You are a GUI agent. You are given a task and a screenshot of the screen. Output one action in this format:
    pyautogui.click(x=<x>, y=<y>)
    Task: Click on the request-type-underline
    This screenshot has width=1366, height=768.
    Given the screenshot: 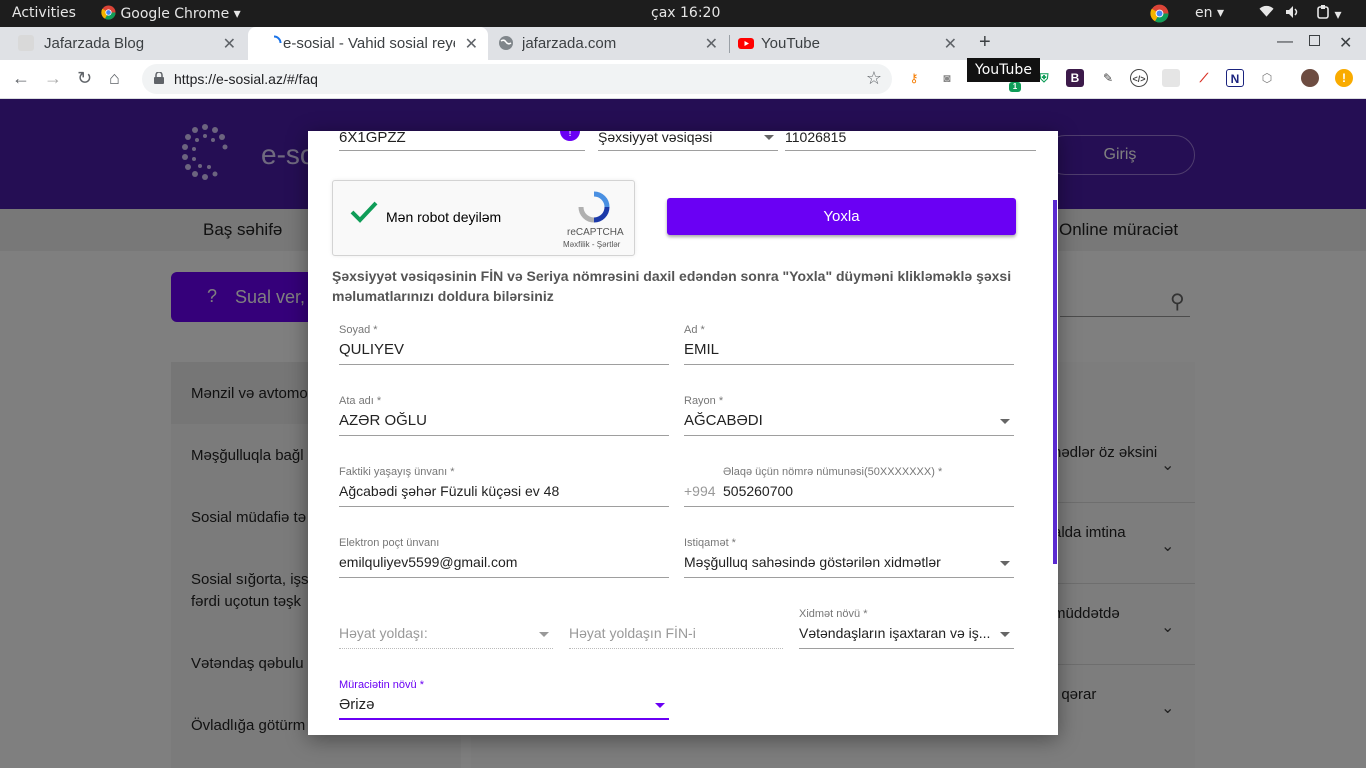 What is the action you would take?
    pyautogui.click(x=504, y=719)
    